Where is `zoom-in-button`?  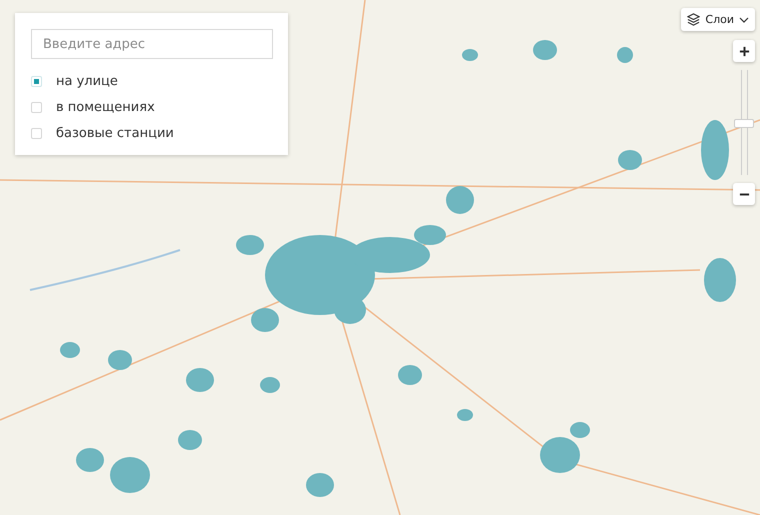 zoom-in-button is located at coordinates (744, 51).